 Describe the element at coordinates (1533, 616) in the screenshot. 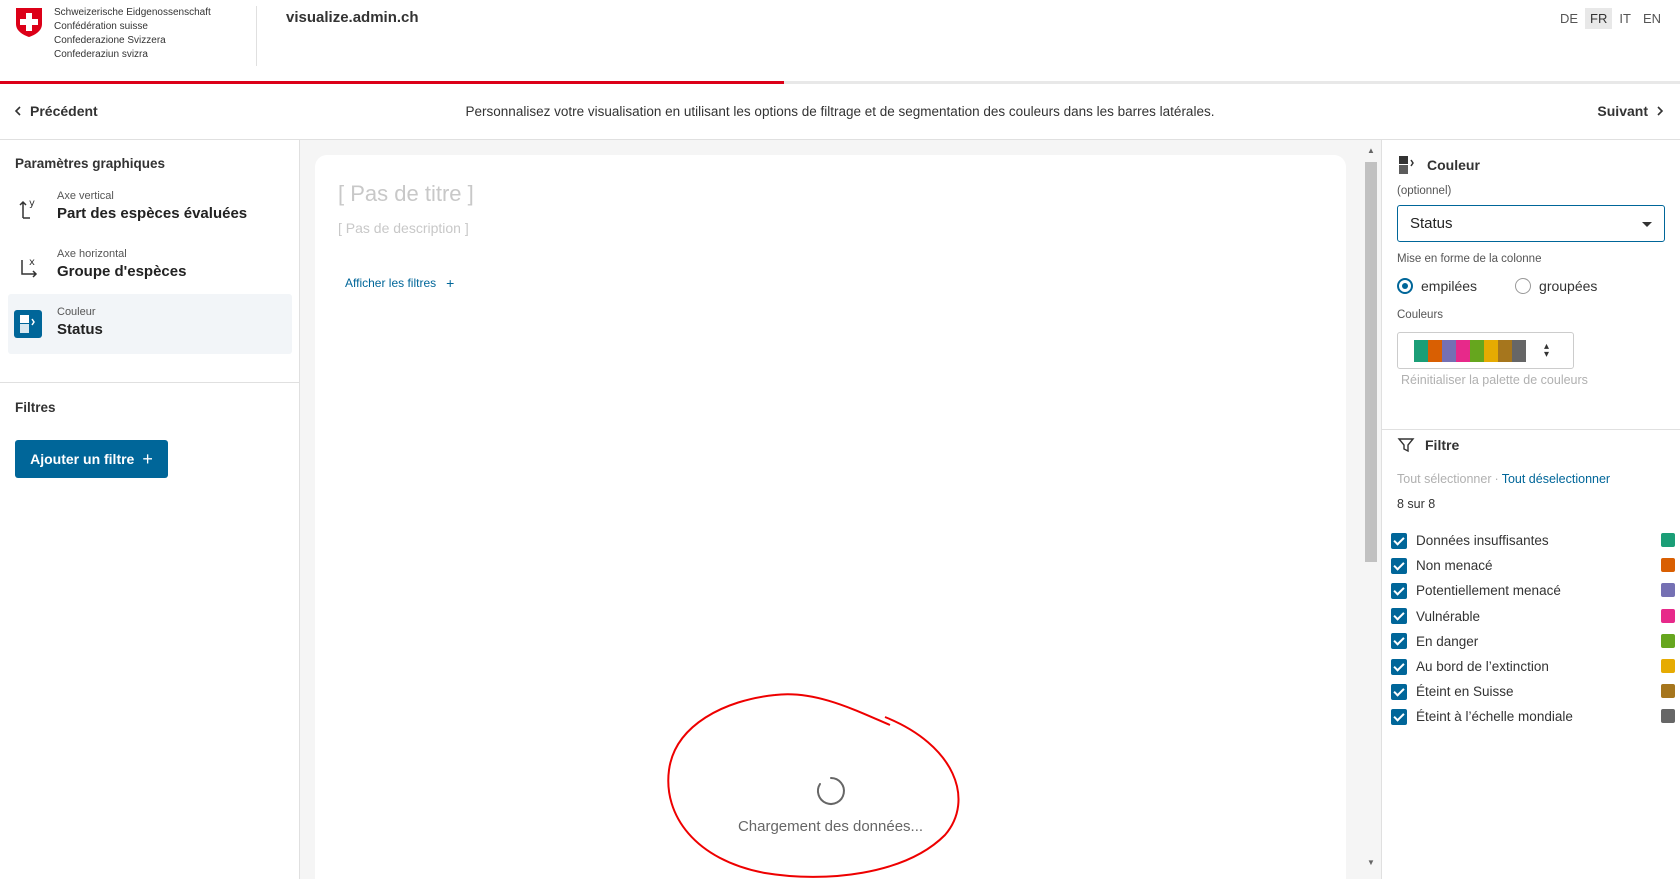

I see `filter-item: Vulnérable` at that location.